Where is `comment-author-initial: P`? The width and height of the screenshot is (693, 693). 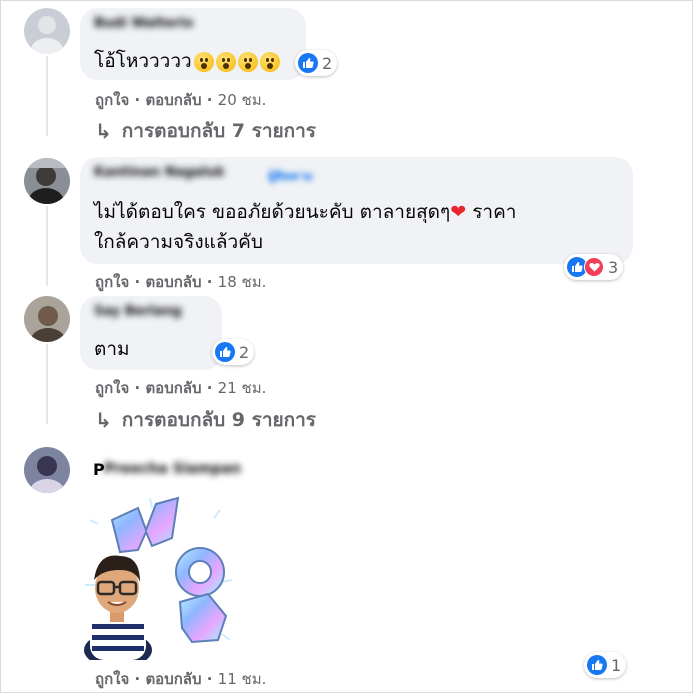 comment-author-initial: P is located at coordinates (99, 469).